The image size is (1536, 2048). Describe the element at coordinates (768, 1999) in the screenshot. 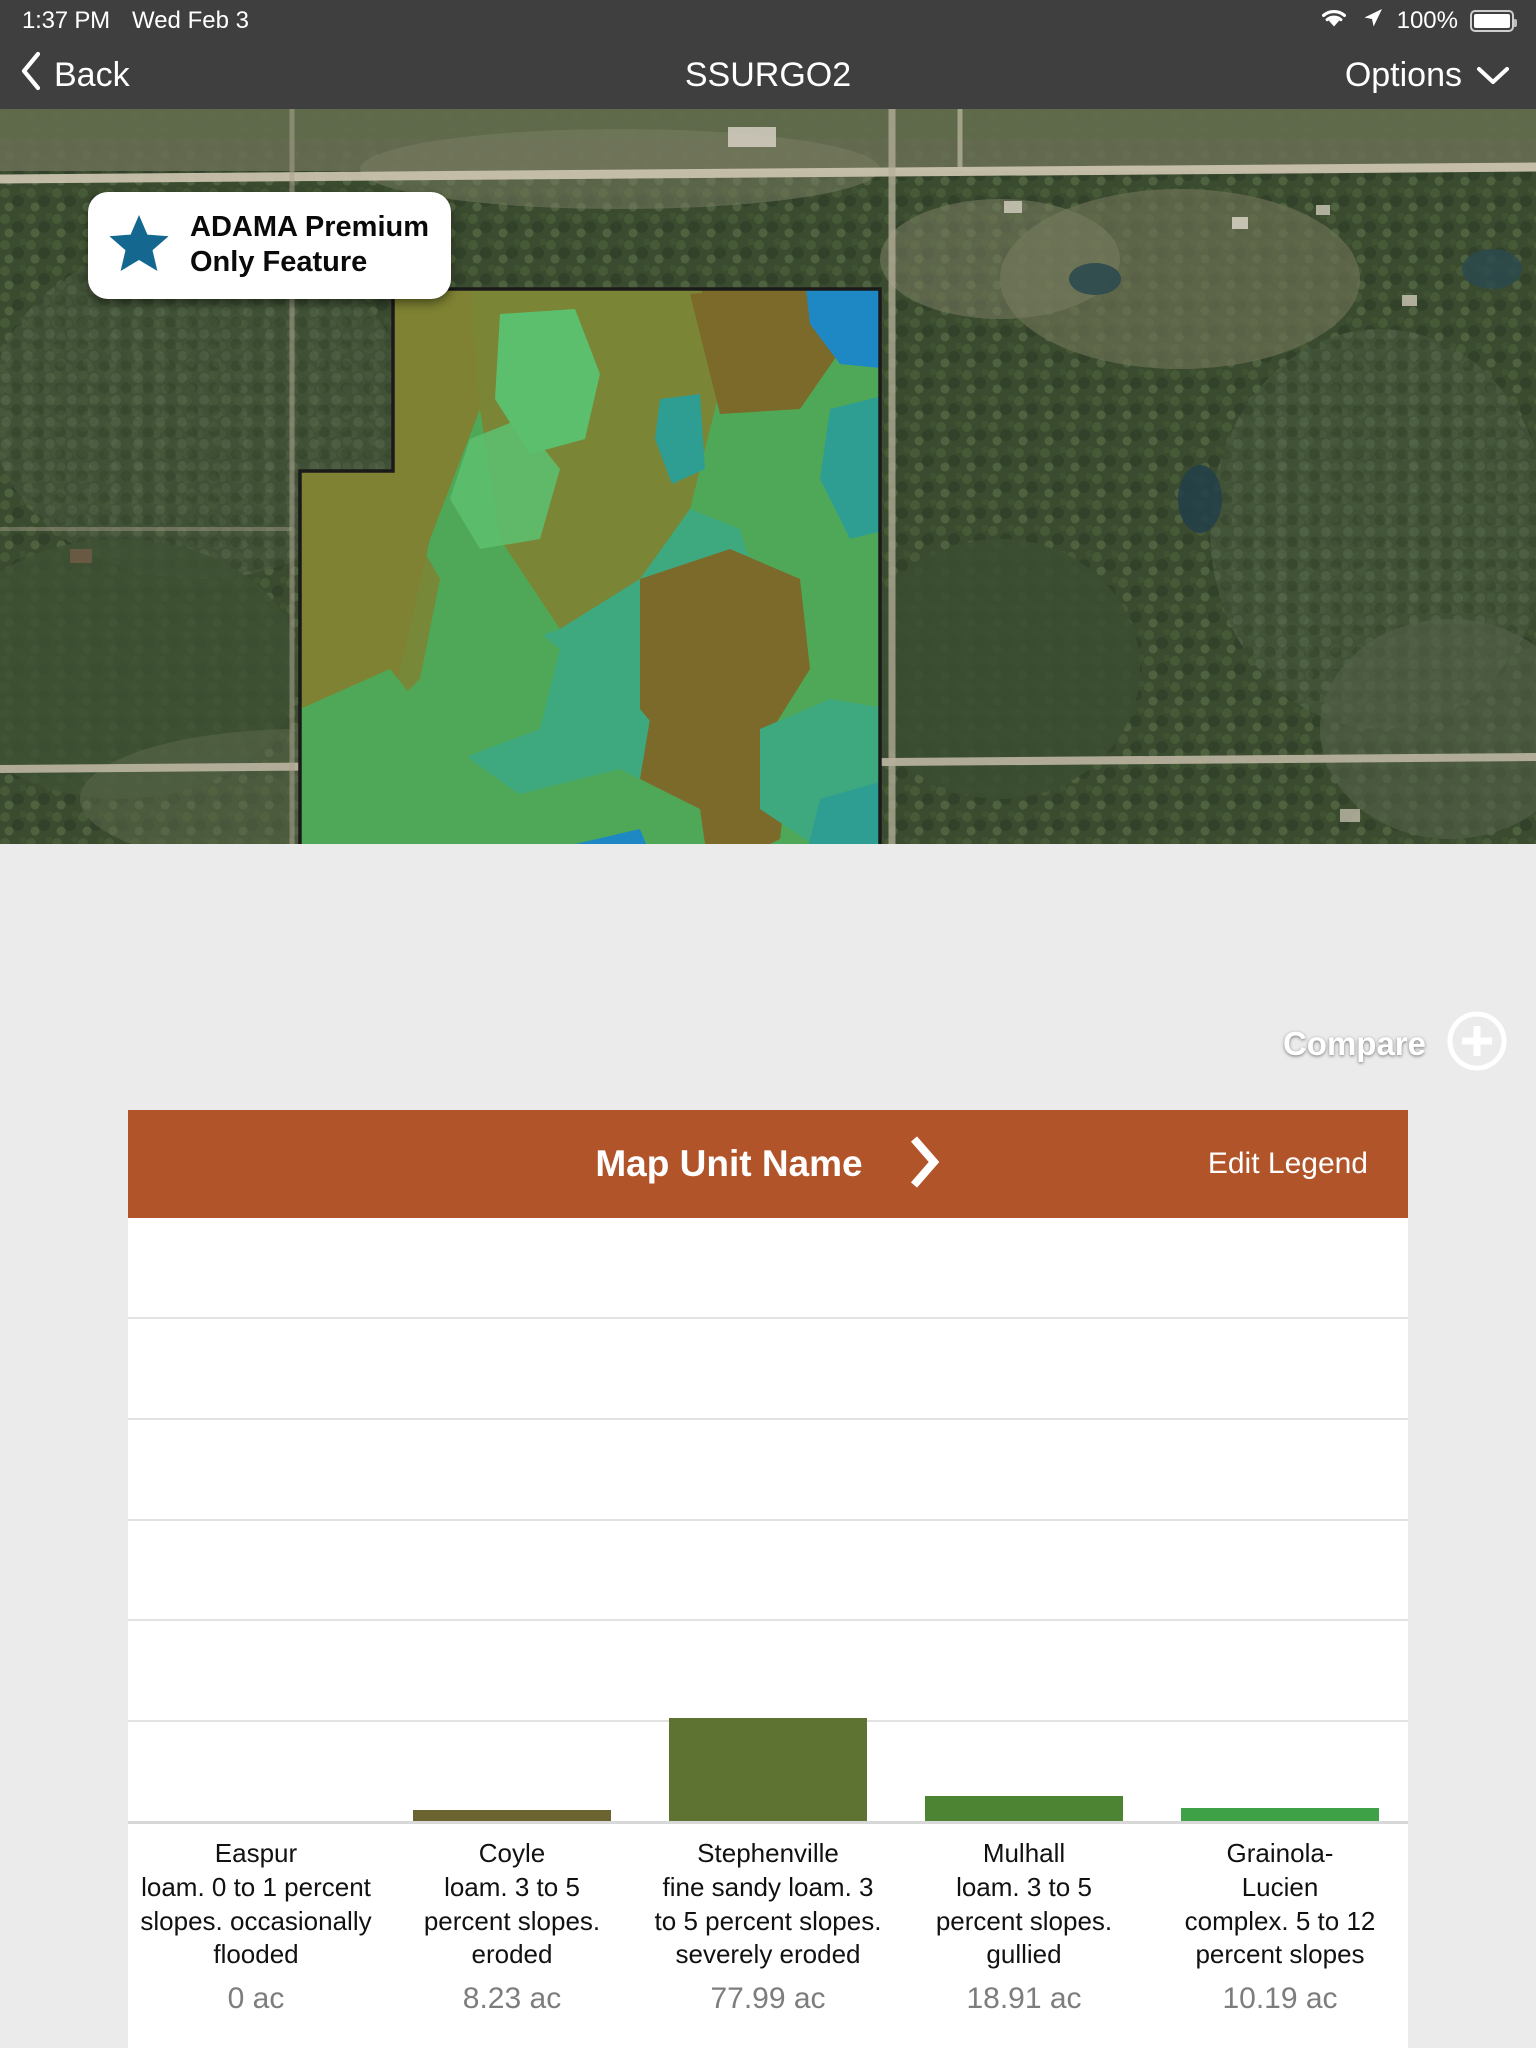

I see `chart-label-area: 77.99 ac` at that location.